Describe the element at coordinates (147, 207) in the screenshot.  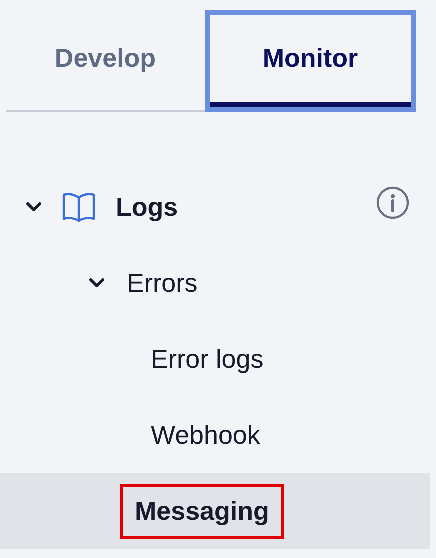
I see `tree-item: Logs` at that location.